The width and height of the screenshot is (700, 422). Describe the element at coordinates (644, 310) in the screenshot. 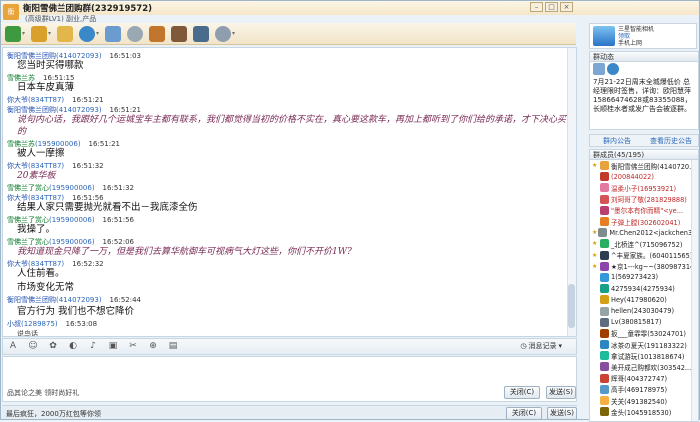

I see `member-item: hellen(243030479)` at that location.